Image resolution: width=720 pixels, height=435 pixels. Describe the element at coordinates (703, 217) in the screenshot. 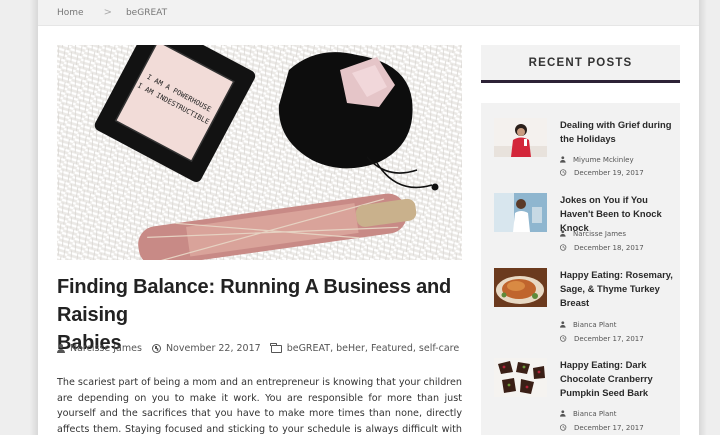

I see `page-shadow-right` at that location.